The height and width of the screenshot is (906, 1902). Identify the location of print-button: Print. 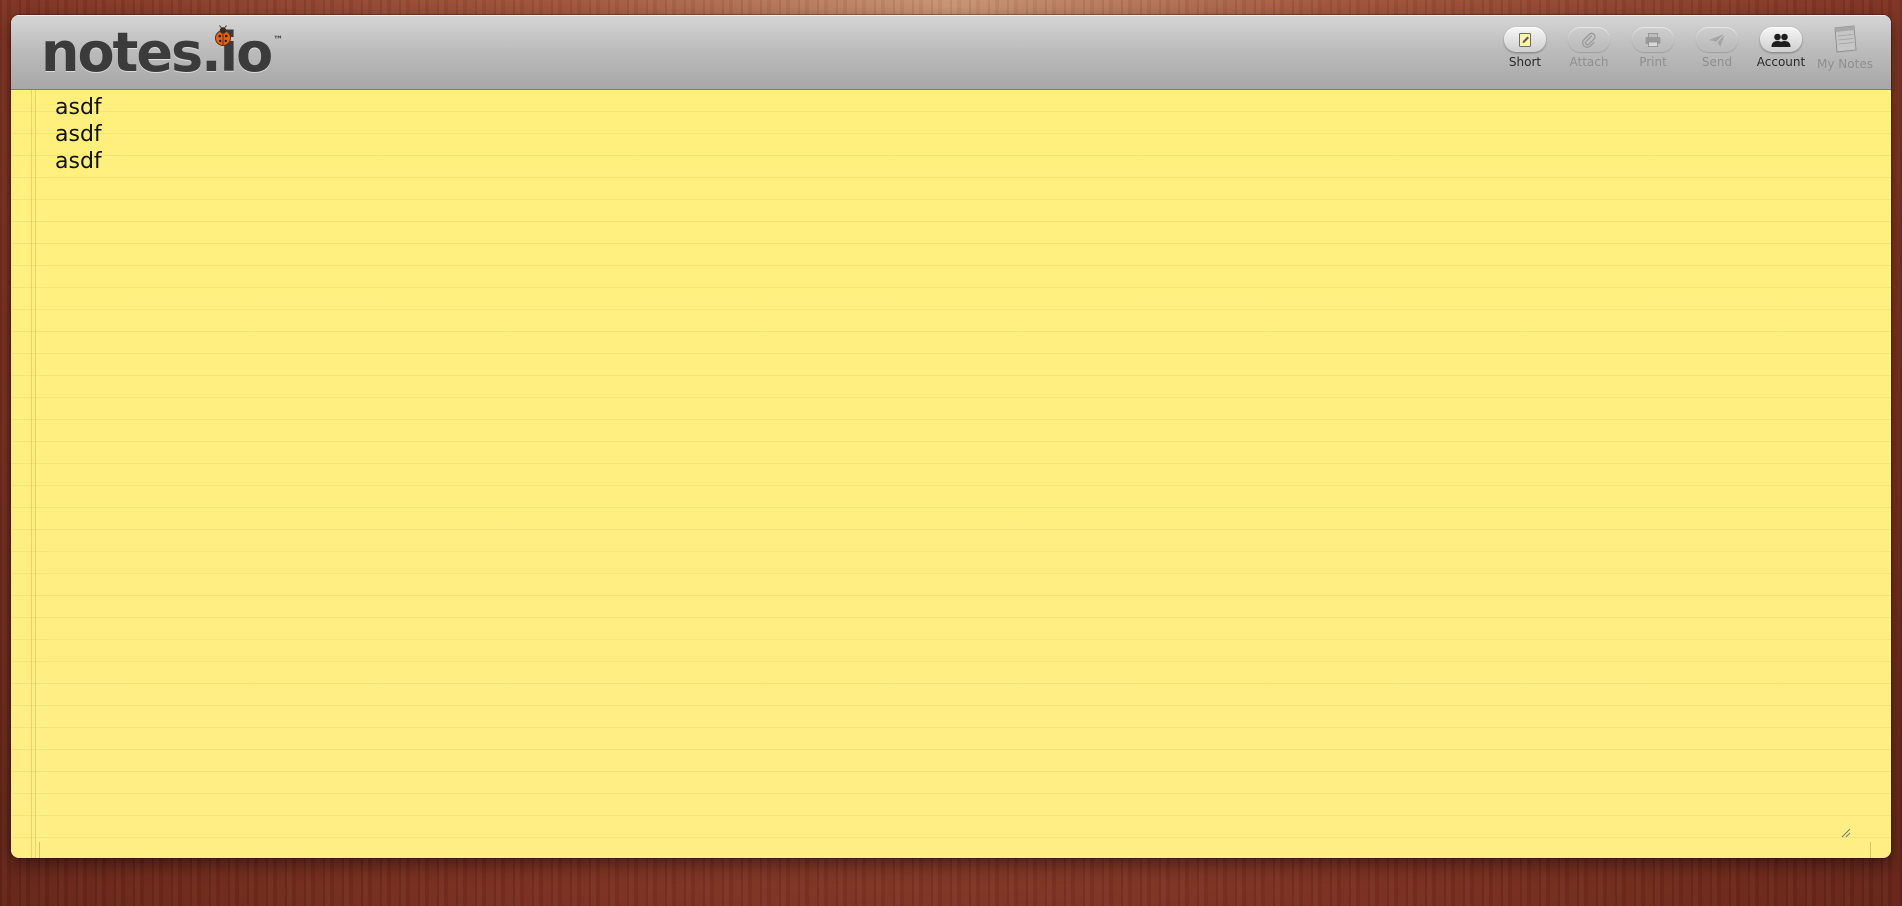
(1653, 48).